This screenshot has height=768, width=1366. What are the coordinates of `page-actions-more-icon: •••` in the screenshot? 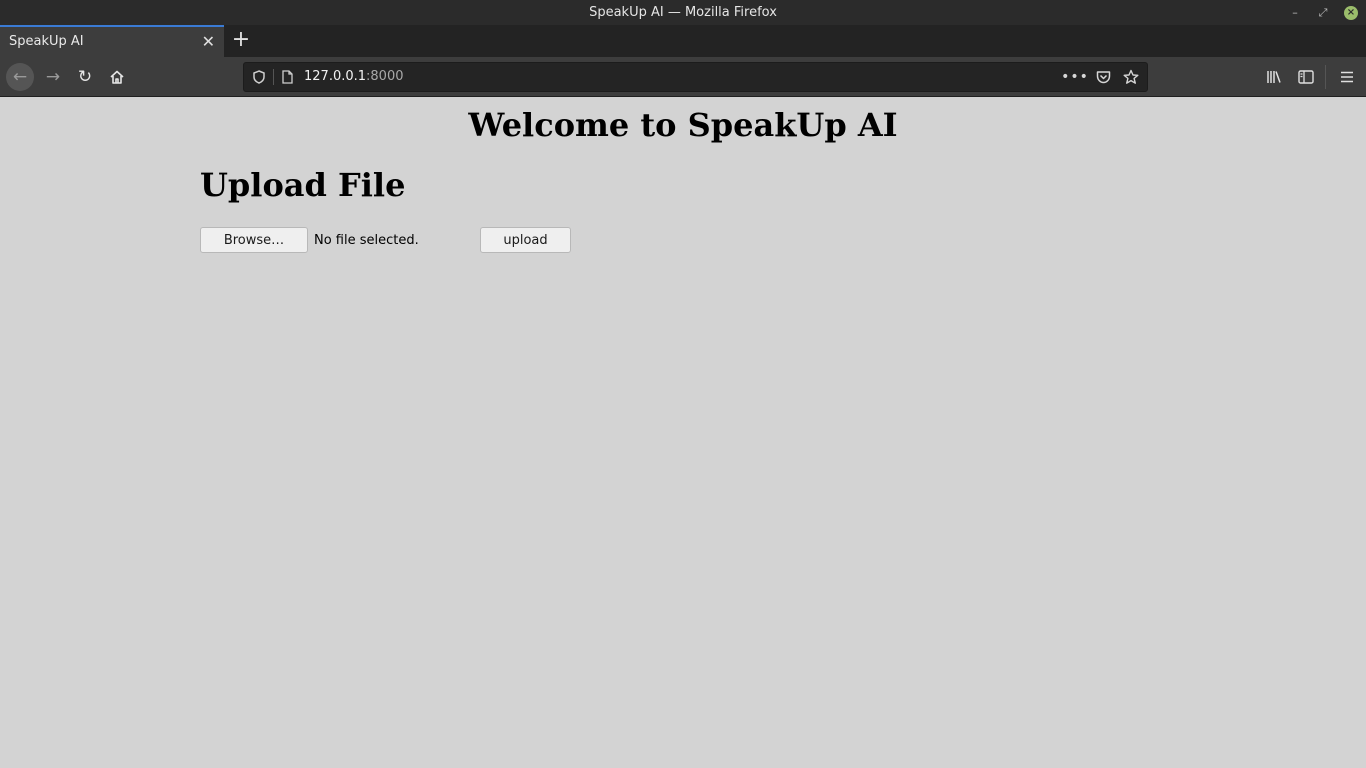 It's located at (1074, 77).